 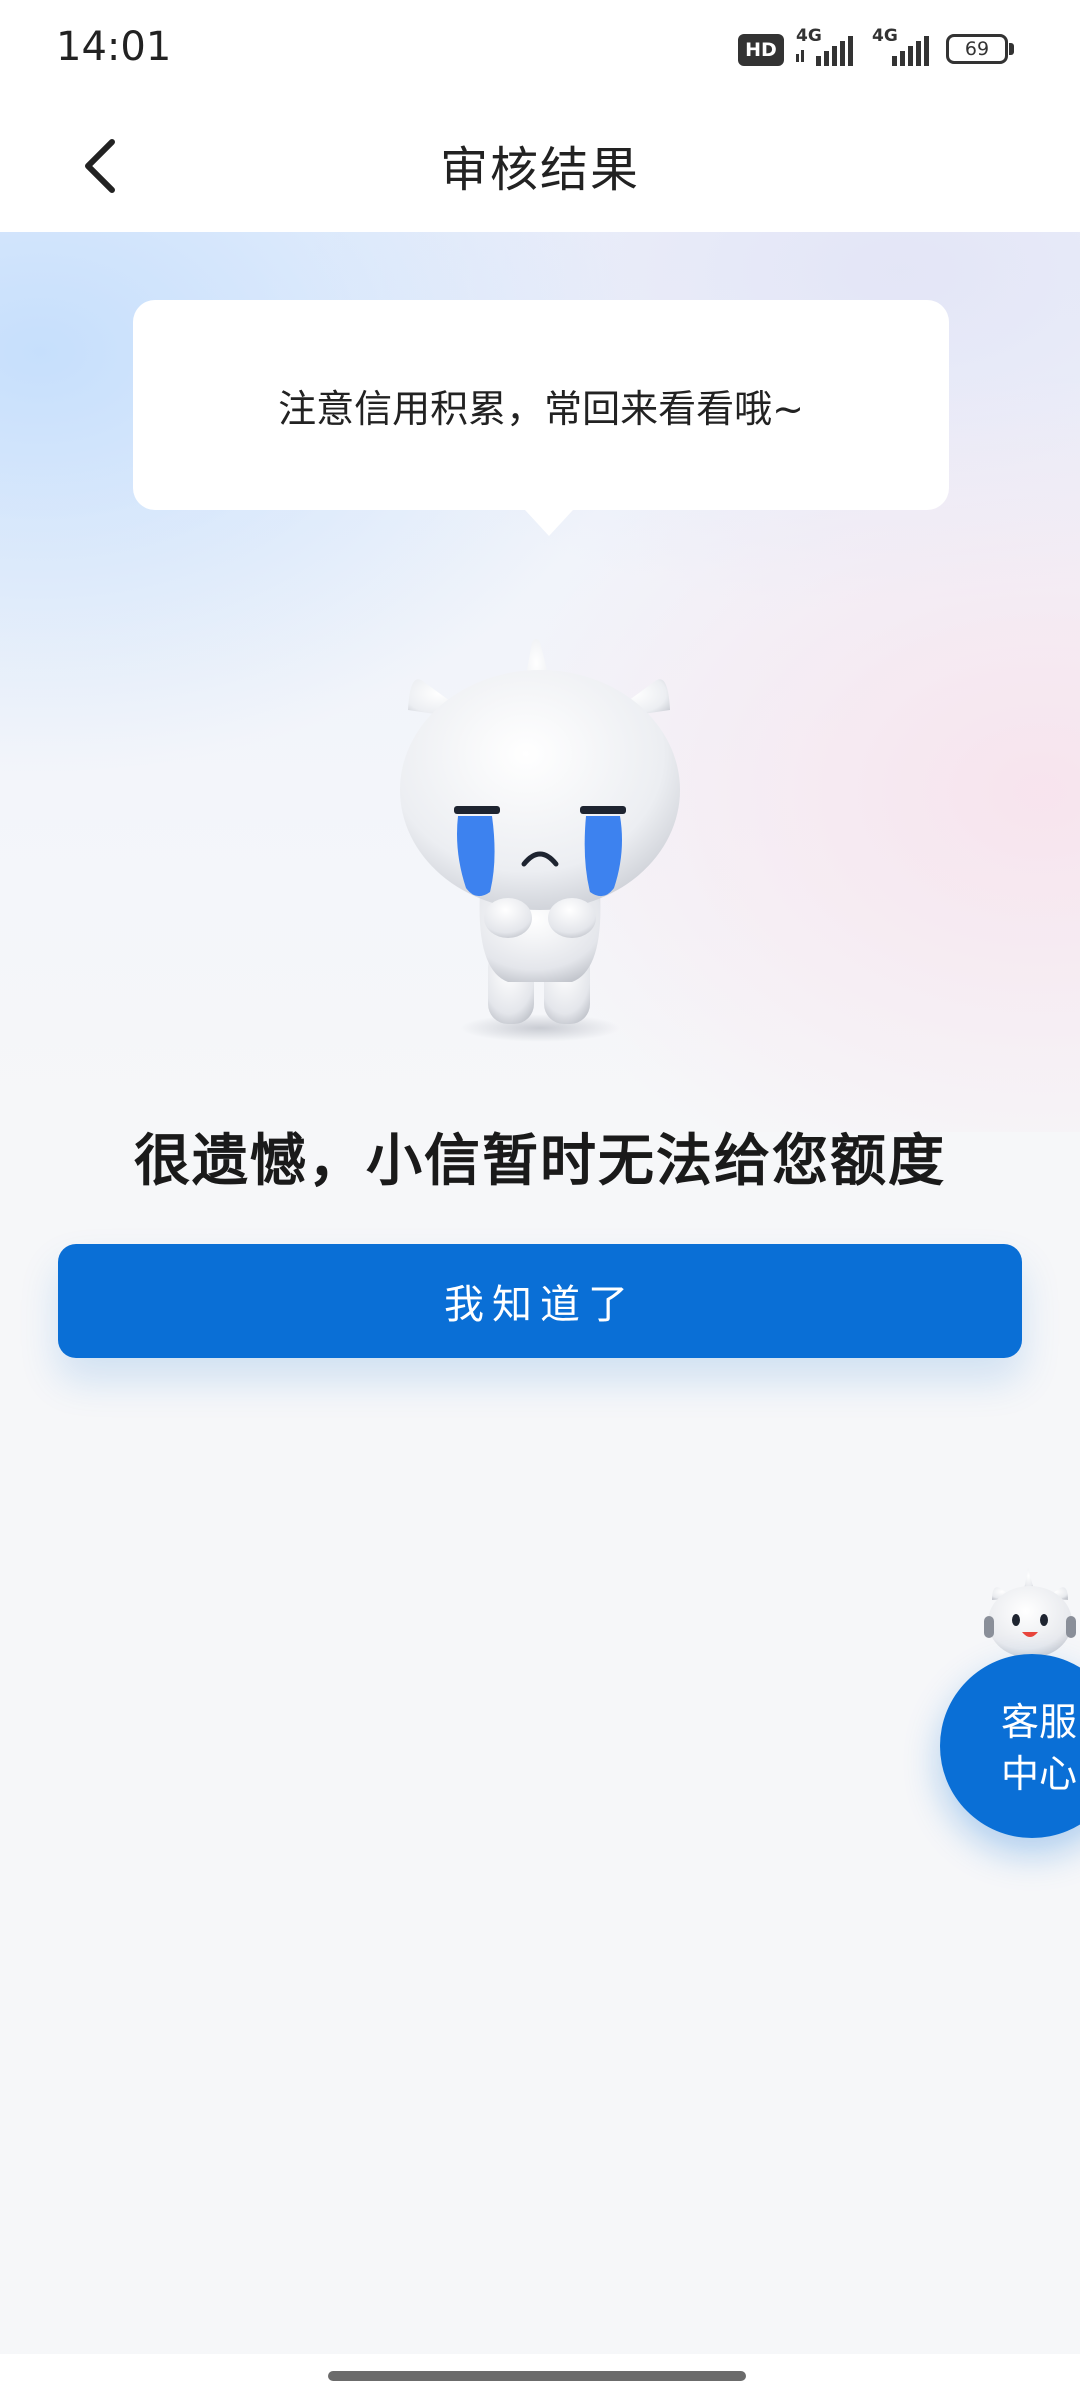 What do you see at coordinates (541, 408) in the screenshot?
I see `speech-bubble-text: 注意信用积累，常回来看看哦~` at bounding box center [541, 408].